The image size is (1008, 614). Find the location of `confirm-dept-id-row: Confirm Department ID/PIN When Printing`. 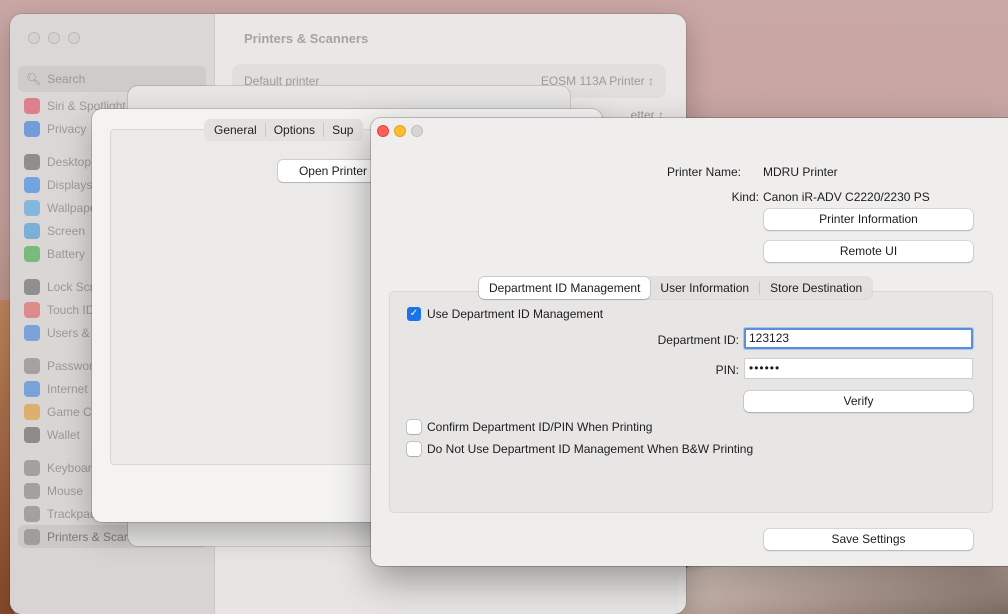

confirm-dept-id-row: Confirm Department ID/PIN When Printing is located at coordinates (529, 427).